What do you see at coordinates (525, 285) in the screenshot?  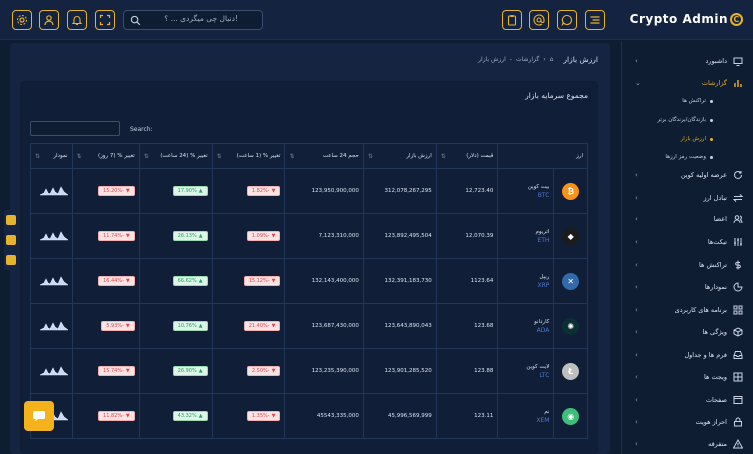 I see `coin-symbol: XRP` at bounding box center [525, 285].